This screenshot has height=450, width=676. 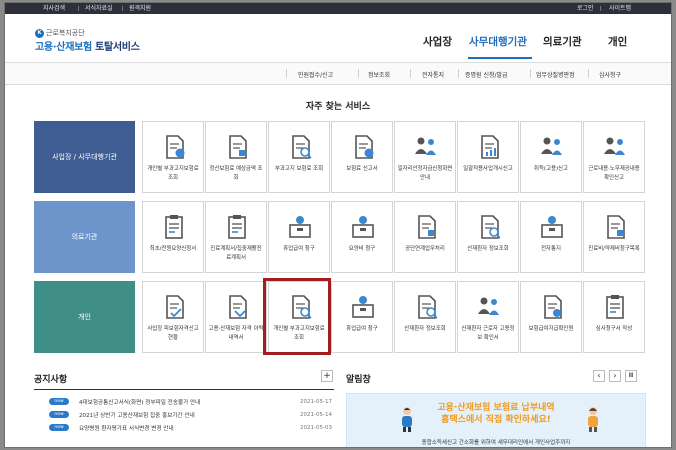 What do you see at coordinates (364, 147) in the screenshot?
I see `coin-document-icon` at bounding box center [364, 147].